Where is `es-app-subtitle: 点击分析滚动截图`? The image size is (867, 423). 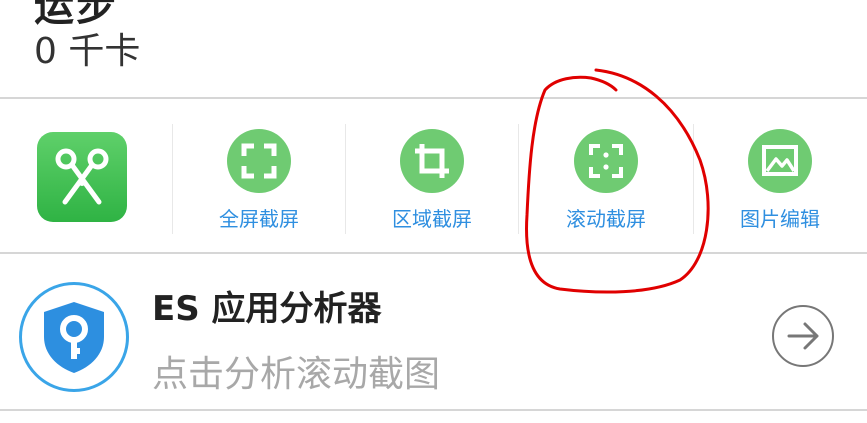 es-app-subtitle: 点击分析滚动截图 is located at coordinates (296, 371).